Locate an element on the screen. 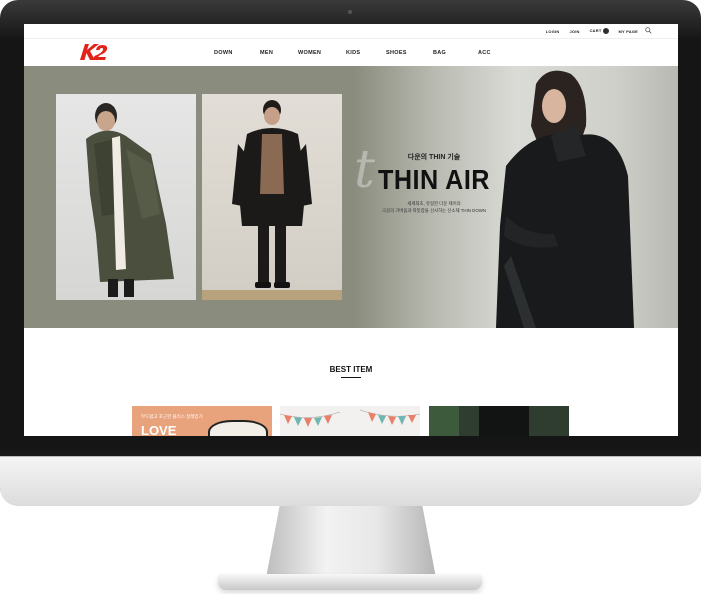 The image size is (701, 594). hero-photo-man-coat is located at coordinates (272, 197).